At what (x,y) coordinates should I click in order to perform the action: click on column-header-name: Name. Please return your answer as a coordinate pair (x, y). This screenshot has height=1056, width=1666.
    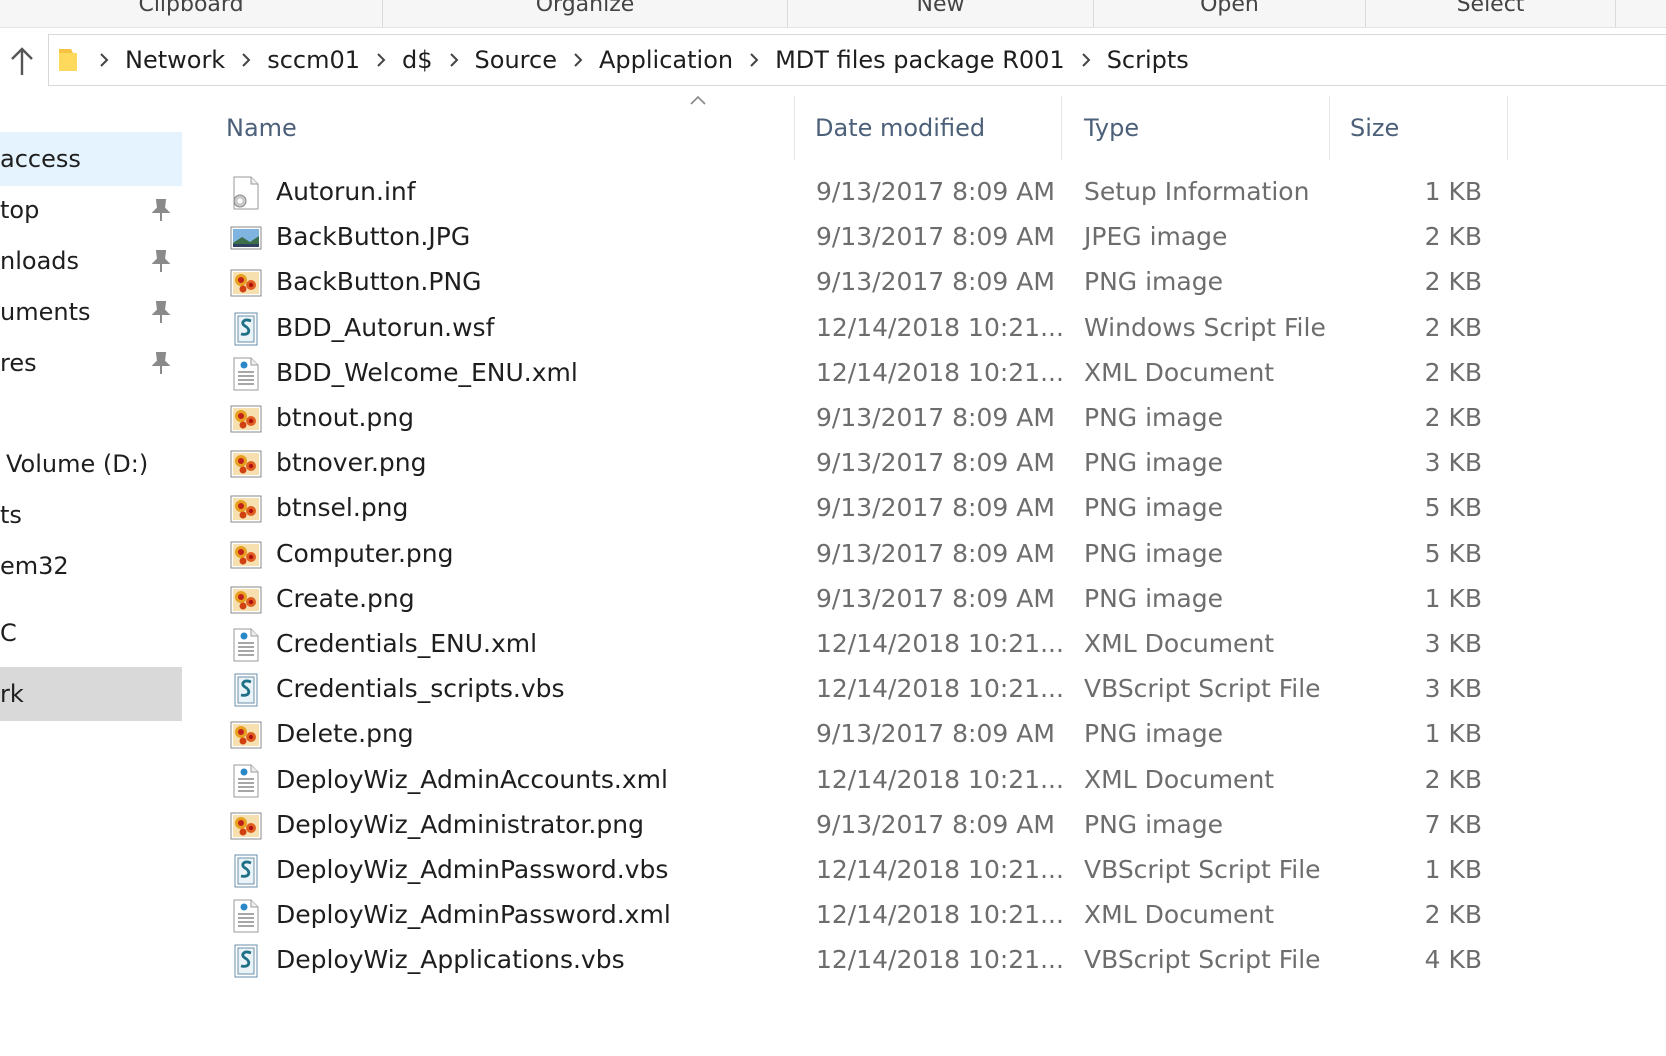
    Looking at the image, I should click on (493, 128).